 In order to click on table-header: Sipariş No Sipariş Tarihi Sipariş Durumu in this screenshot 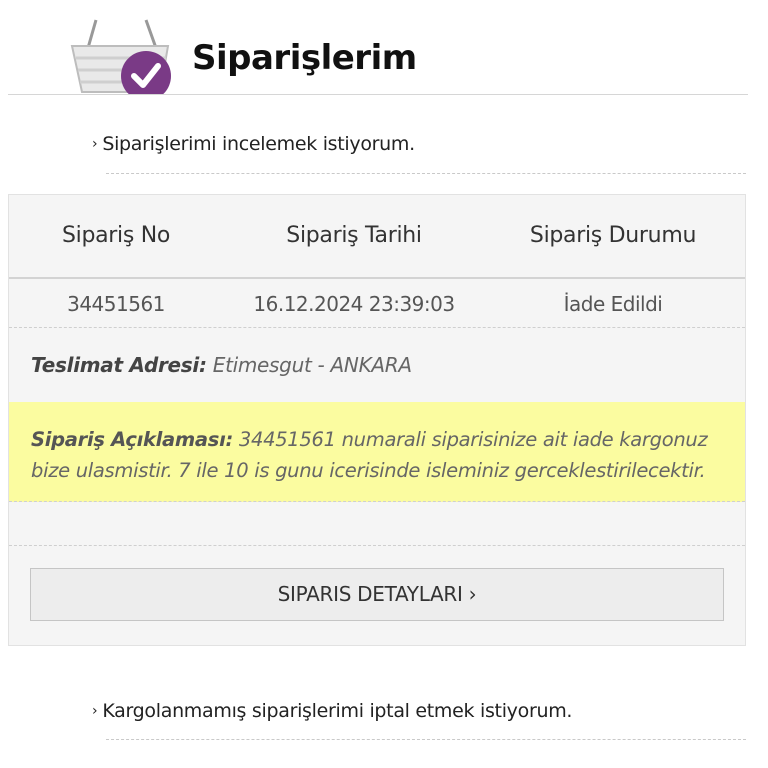, I will do `click(377, 237)`.